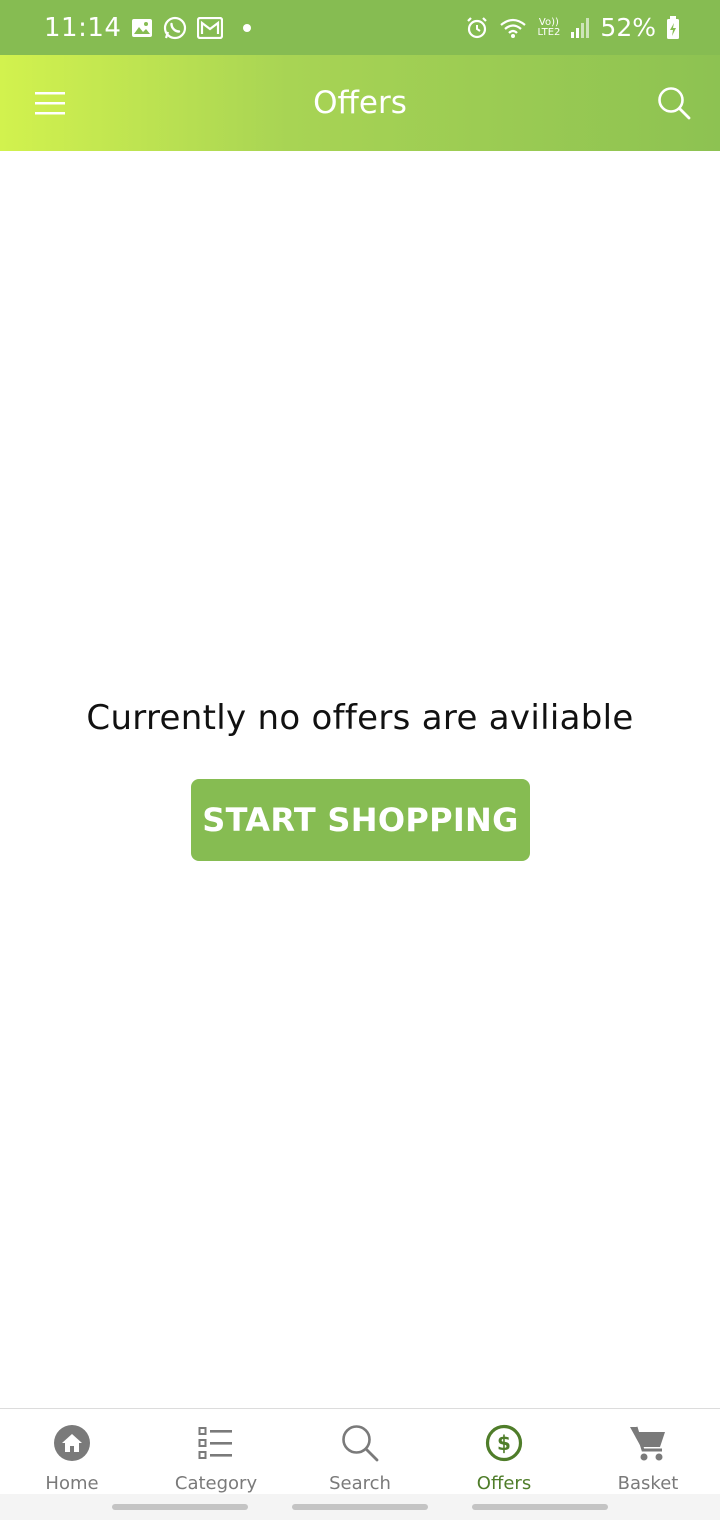 Image resolution: width=720 pixels, height=1520 pixels. What do you see at coordinates (504, 1483) in the screenshot?
I see `nav-label-offers: Offers` at bounding box center [504, 1483].